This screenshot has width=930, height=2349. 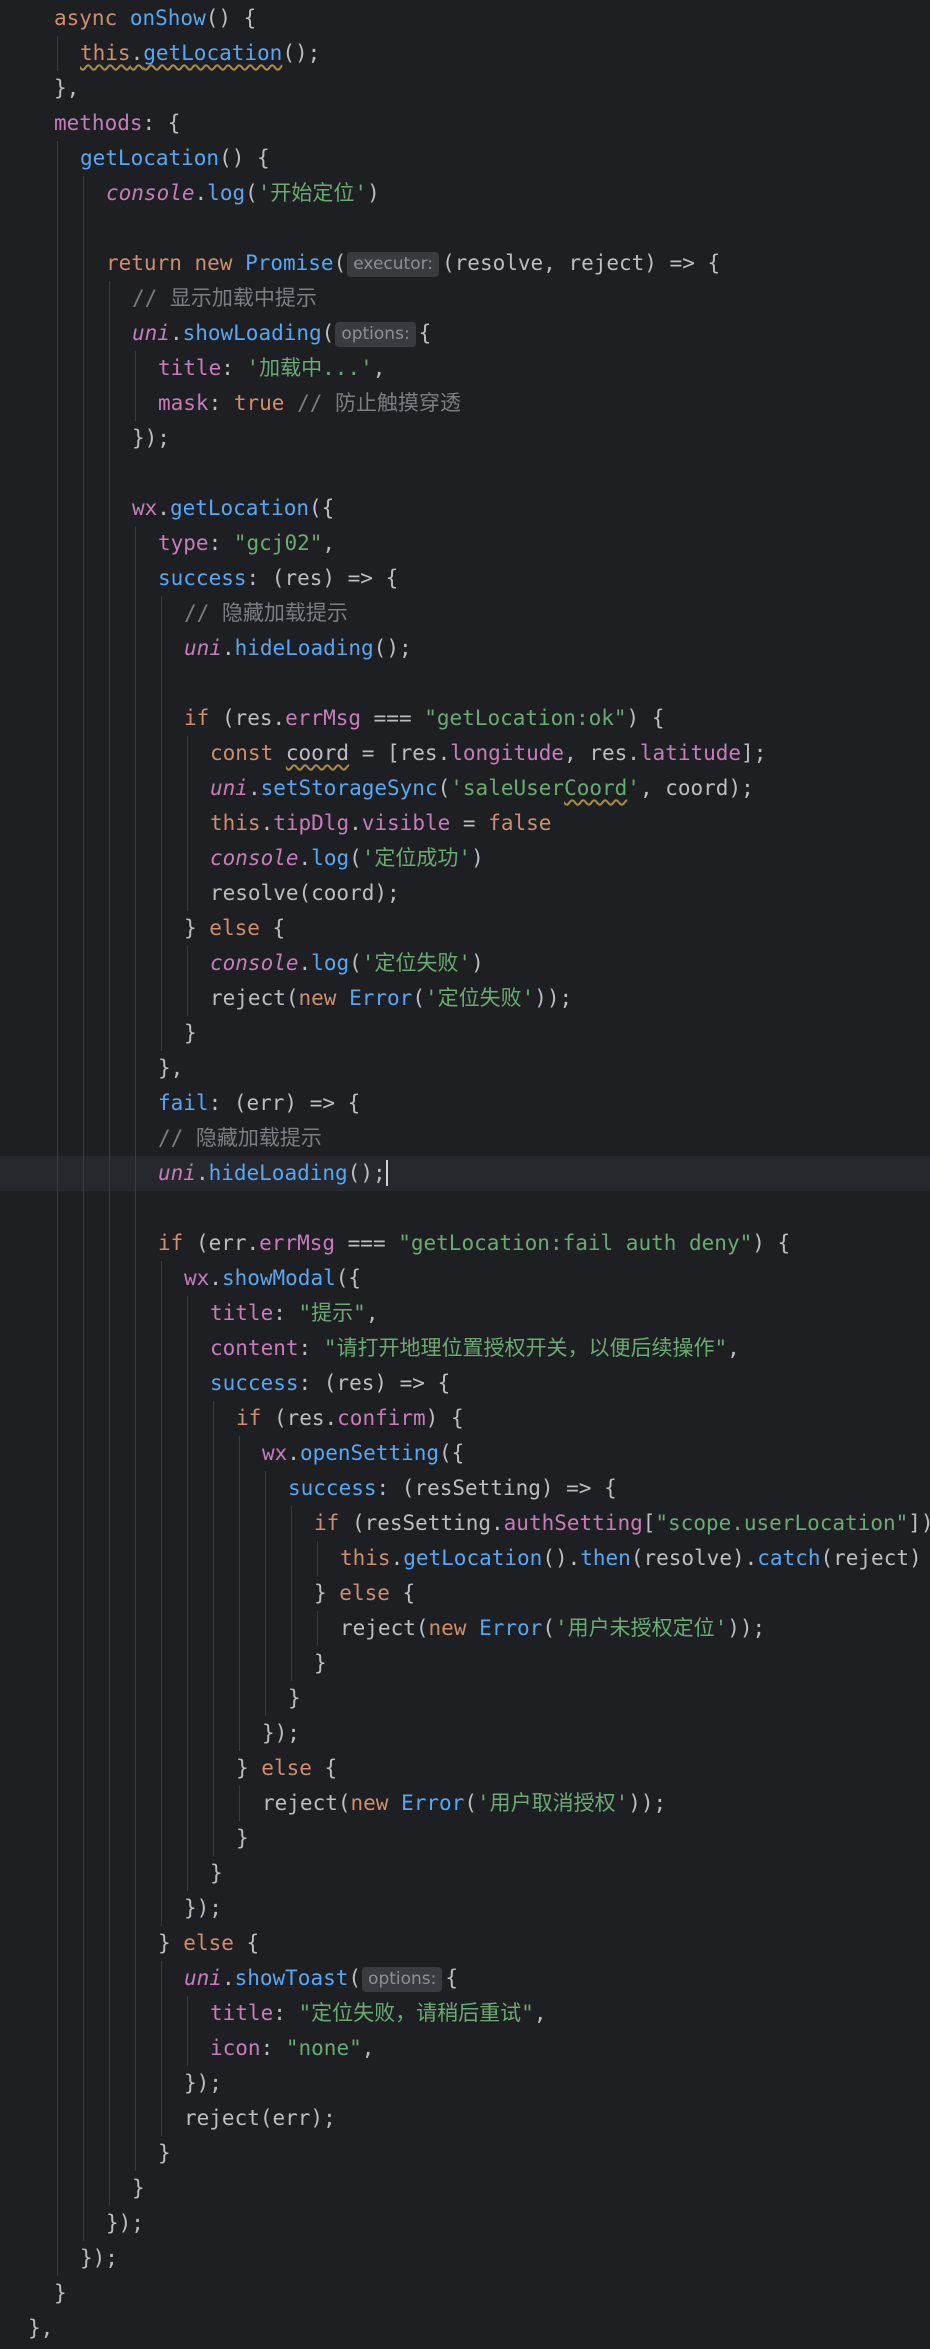 I want to click on code-token: : (err) => {, so click(x=284, y=1103).